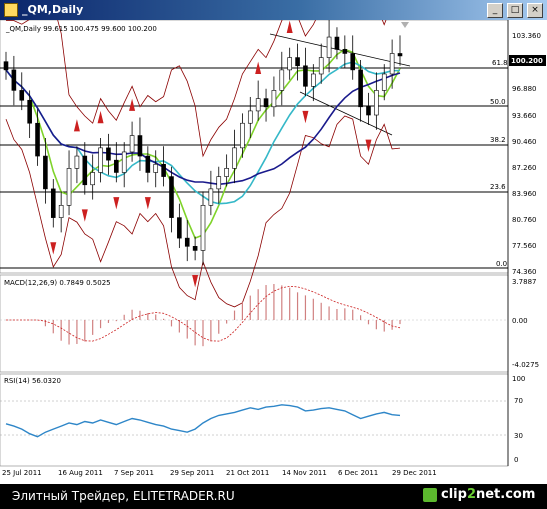 This screenshot has height=509, width=547. I want to click on fib-label-382: 38.2, so click(498, 140).